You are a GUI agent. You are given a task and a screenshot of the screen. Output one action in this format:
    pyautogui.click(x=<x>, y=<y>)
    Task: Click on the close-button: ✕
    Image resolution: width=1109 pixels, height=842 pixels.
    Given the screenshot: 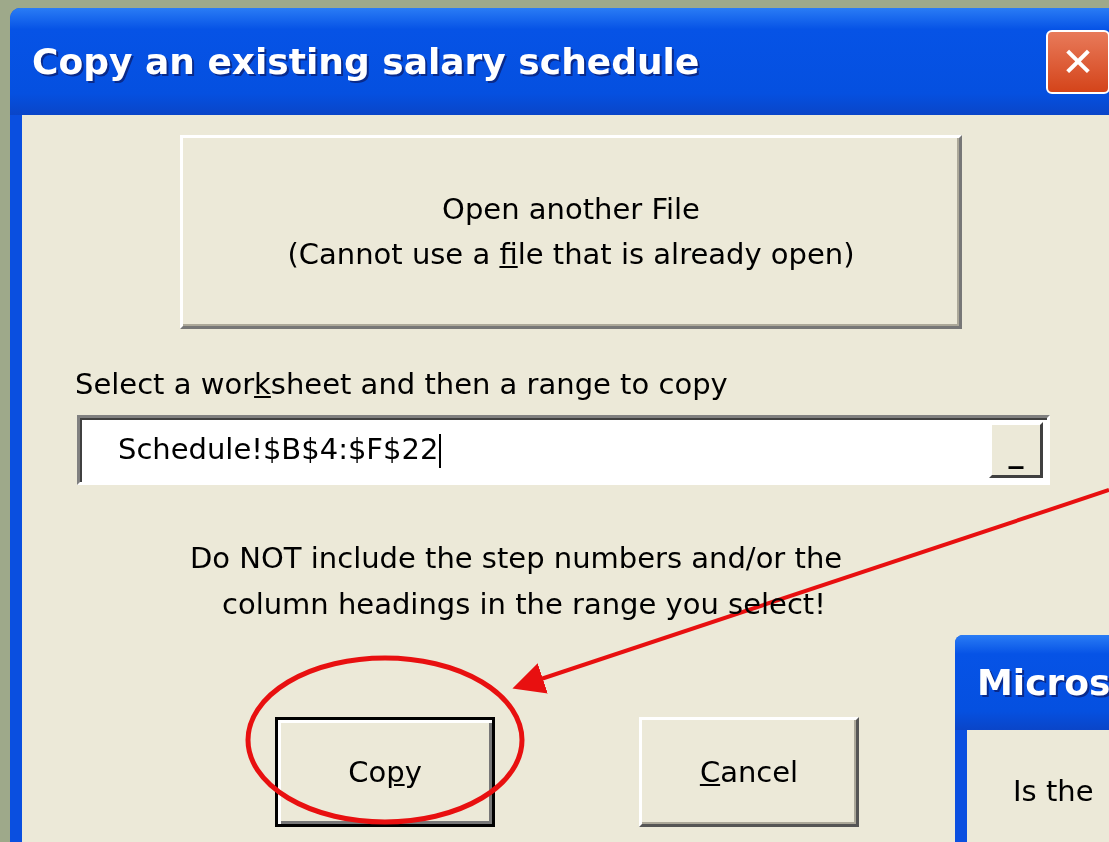 What is the action you would take?
    pyautogui.click(x=1077, y=61)
    